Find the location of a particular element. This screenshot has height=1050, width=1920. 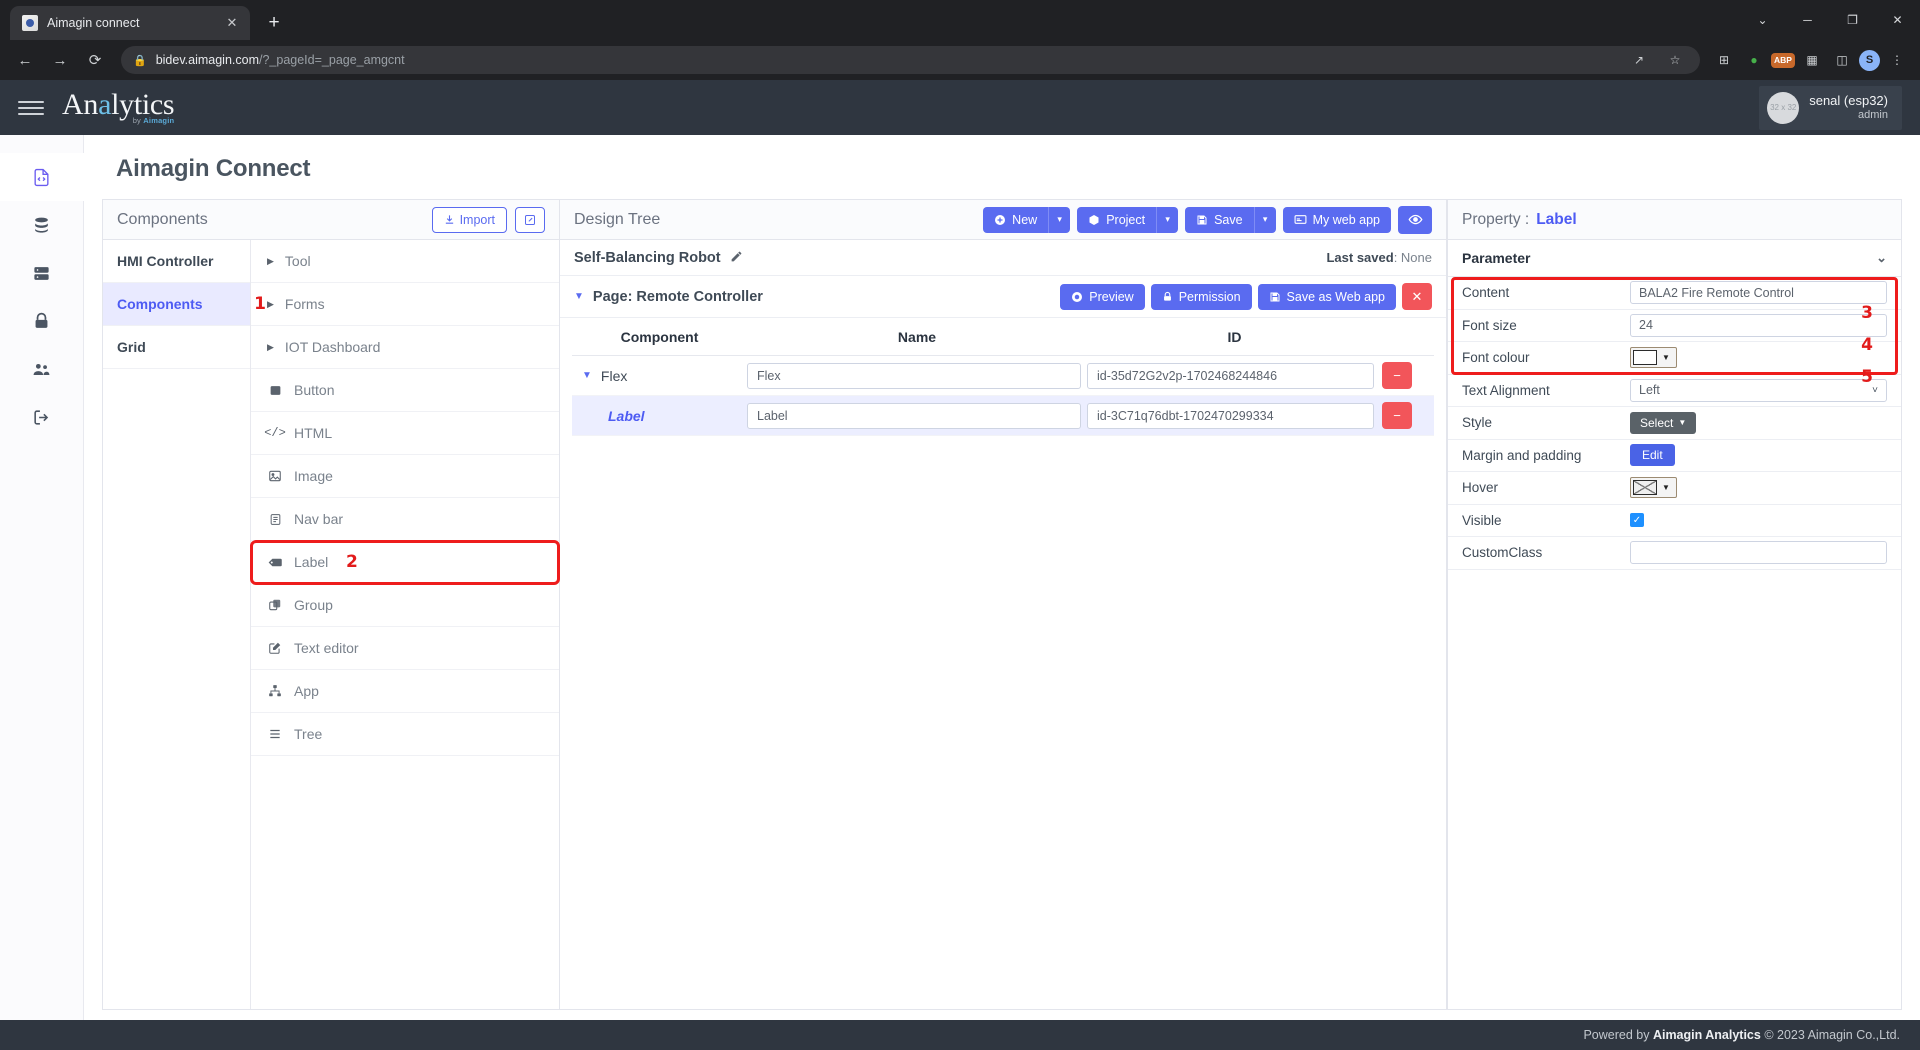

category-label: HMI Controller is located at coordinates (165, 261).